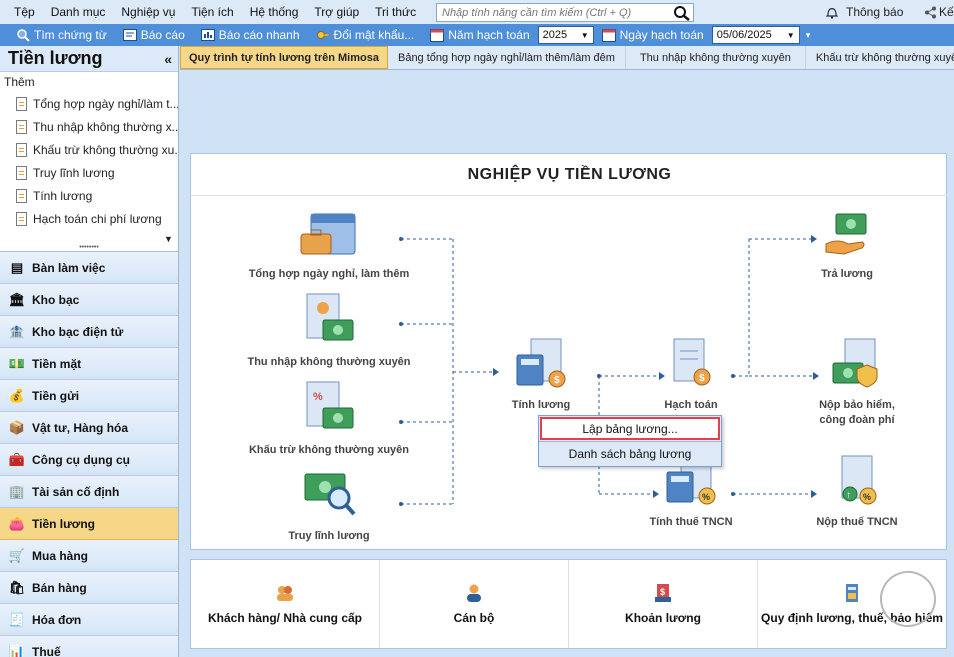 This screenshot has width=954, height=657. What do you see at coordinates (930, 12) in the screenshot?
I see `share-icon` at bounding box center [930, 12].